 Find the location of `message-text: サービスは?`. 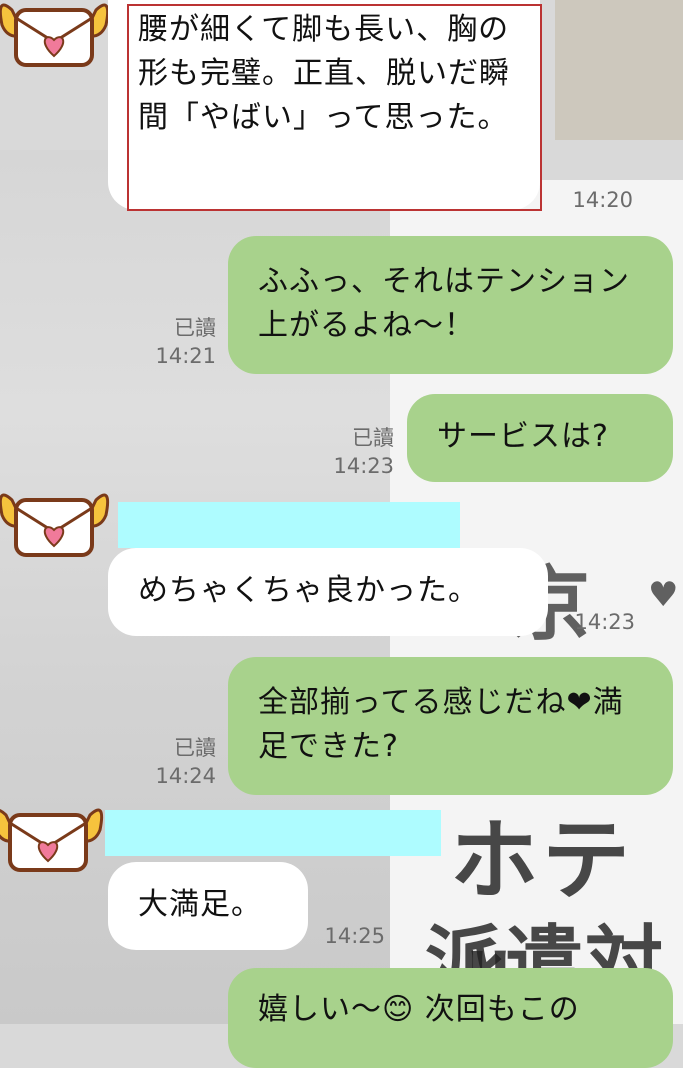

message-text: サービスは? is located at coordinates (523, 436).